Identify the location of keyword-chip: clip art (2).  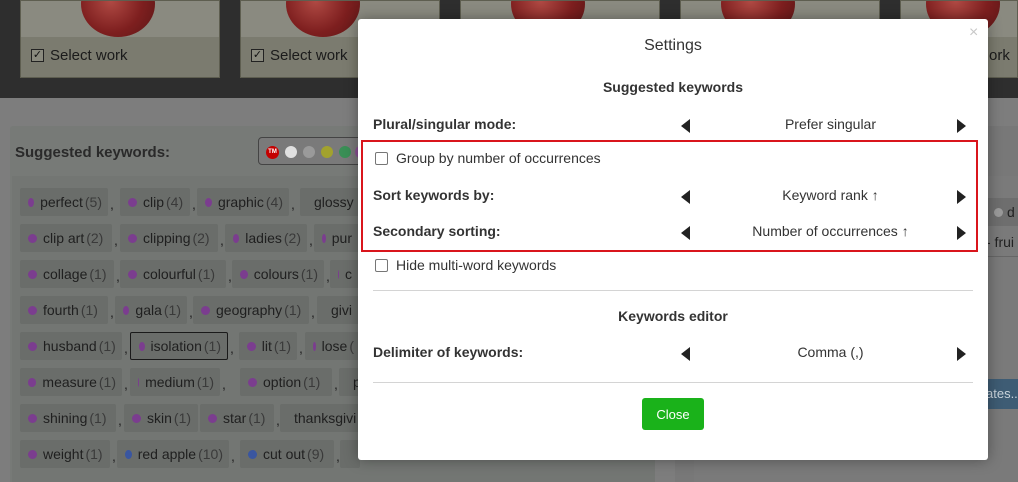
(66, 238).